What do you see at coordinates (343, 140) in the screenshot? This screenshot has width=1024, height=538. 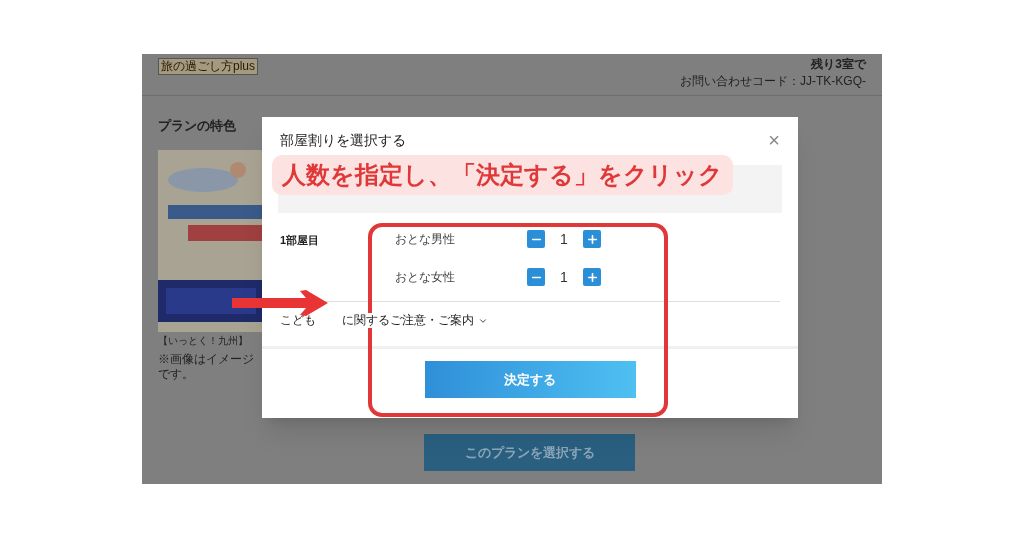 I see `dialog-title: 部屋割りを選択する` at bounding box center [343, 140].